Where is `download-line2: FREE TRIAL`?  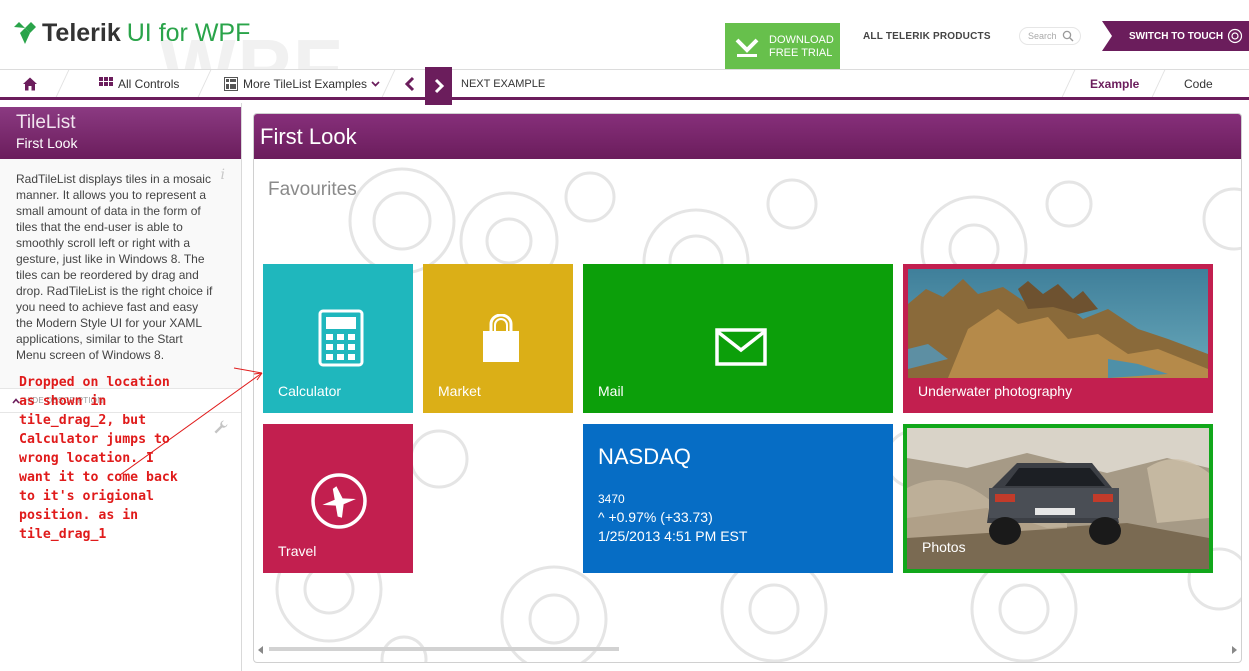 download-line2: FREE TRIAL is located at coordinates (801, 52).